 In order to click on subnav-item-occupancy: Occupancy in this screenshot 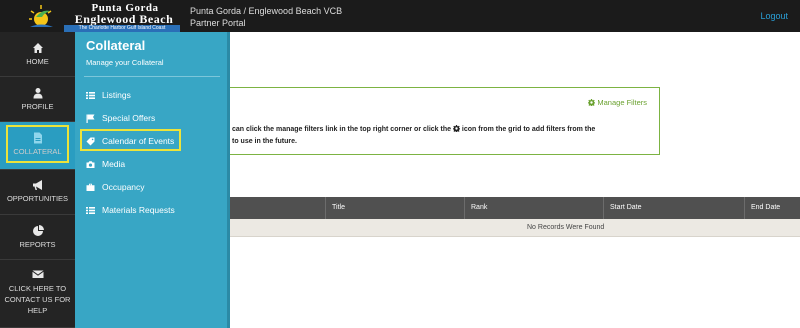, I will do `click(115, 187)`.